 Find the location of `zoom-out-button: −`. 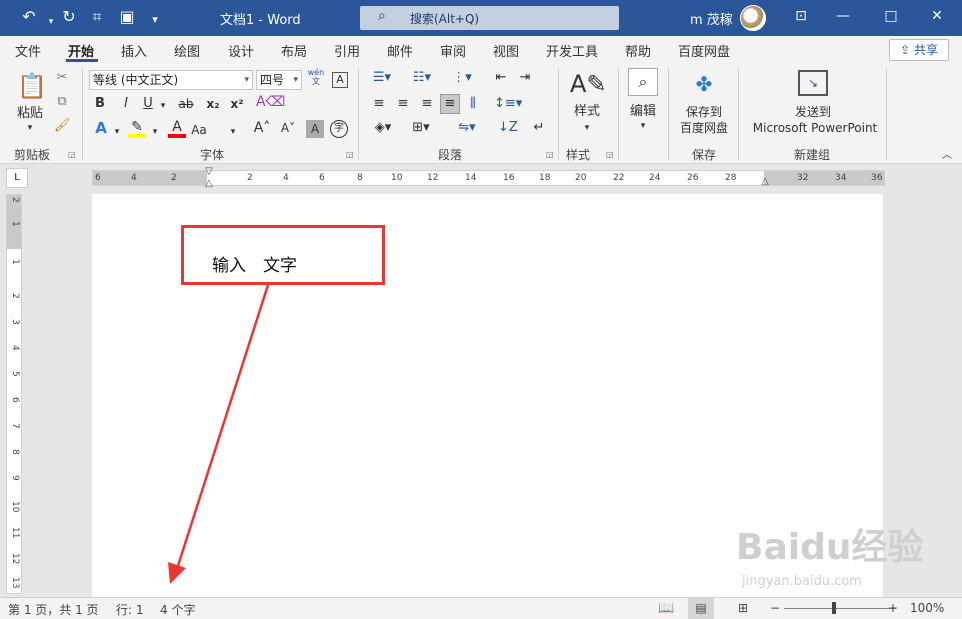

zoom-out-button: − is located at coordinates (775, 608).